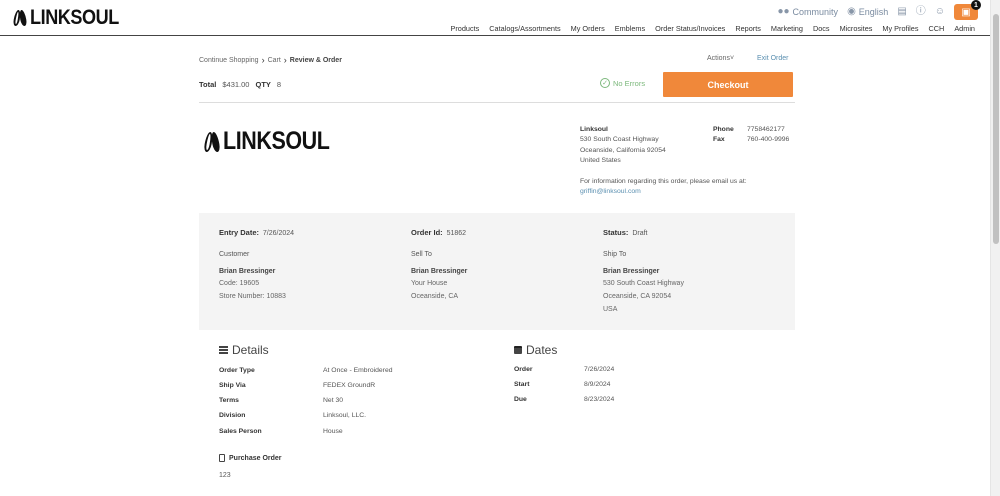 The height and width of the screenshot is (496, 1000). What do you see at coordinates (333, 431) in the screenshot?
I see `detail-value: House` at bounding box center [333, 431].